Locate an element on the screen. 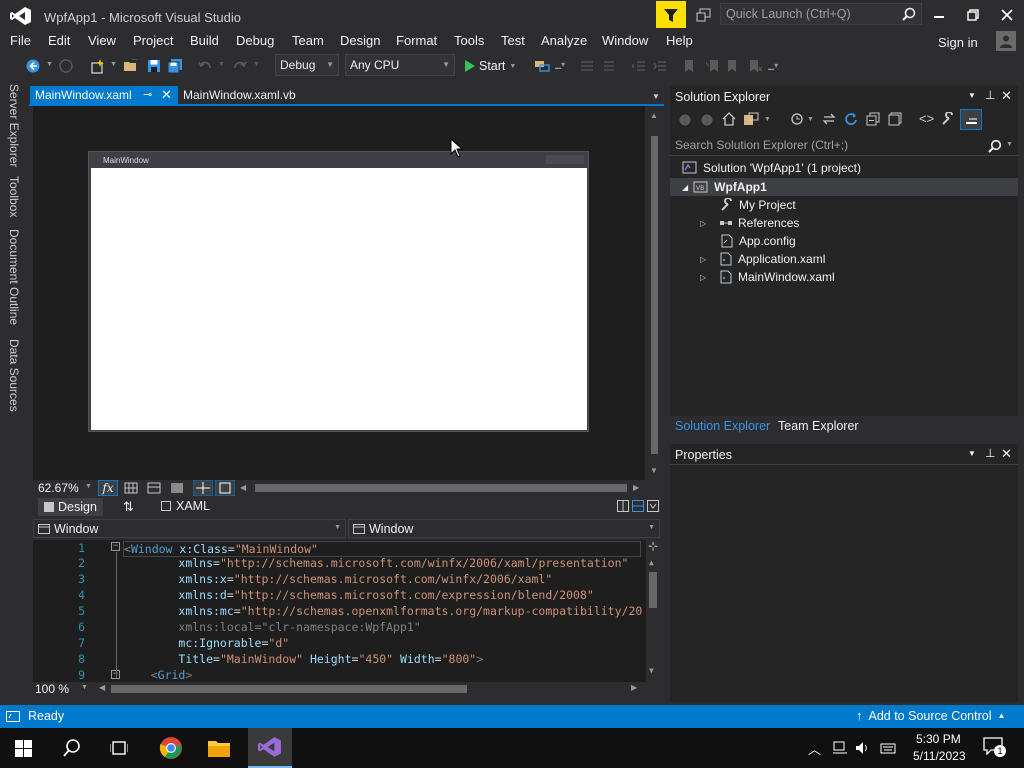  member-dropdown: Window ▼ is located at coordinates (504, 528).